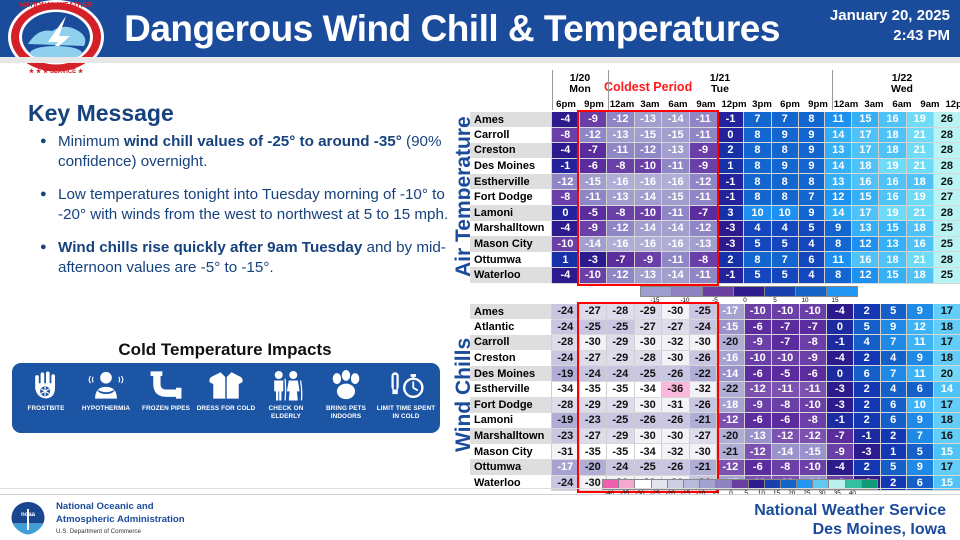 This screenshot has height=540, width=960. I want to click on forecast-cell: 14, so click(838, 166).